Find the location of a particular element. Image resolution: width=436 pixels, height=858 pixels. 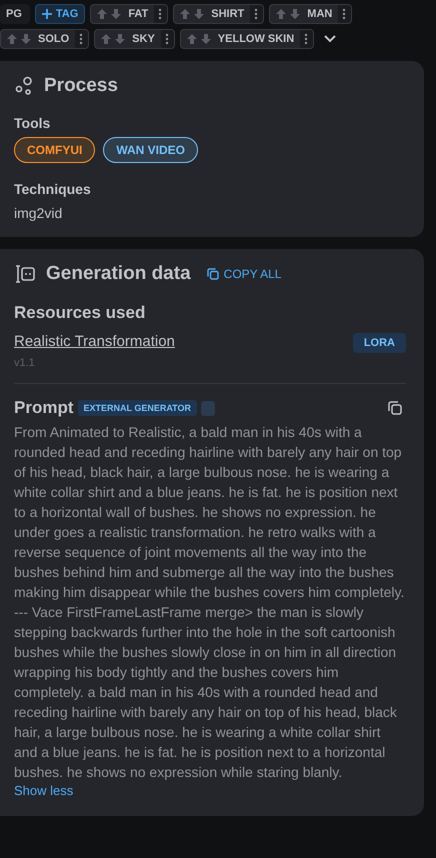

type-badge: LORA is located at coordinates (379, 343).